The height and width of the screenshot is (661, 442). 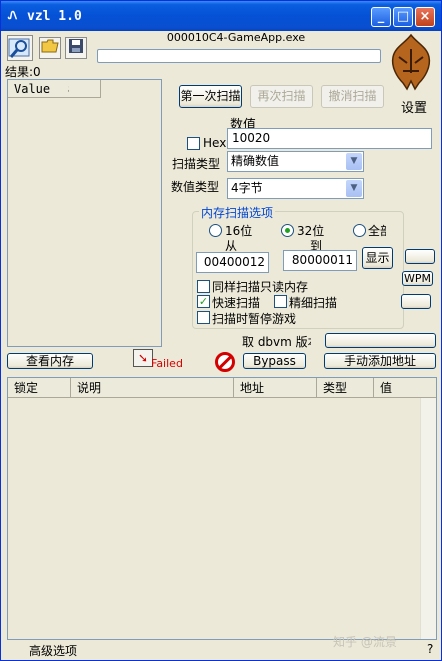 I want to click on from-address-input: 00400012, so click(x=232, y=262).